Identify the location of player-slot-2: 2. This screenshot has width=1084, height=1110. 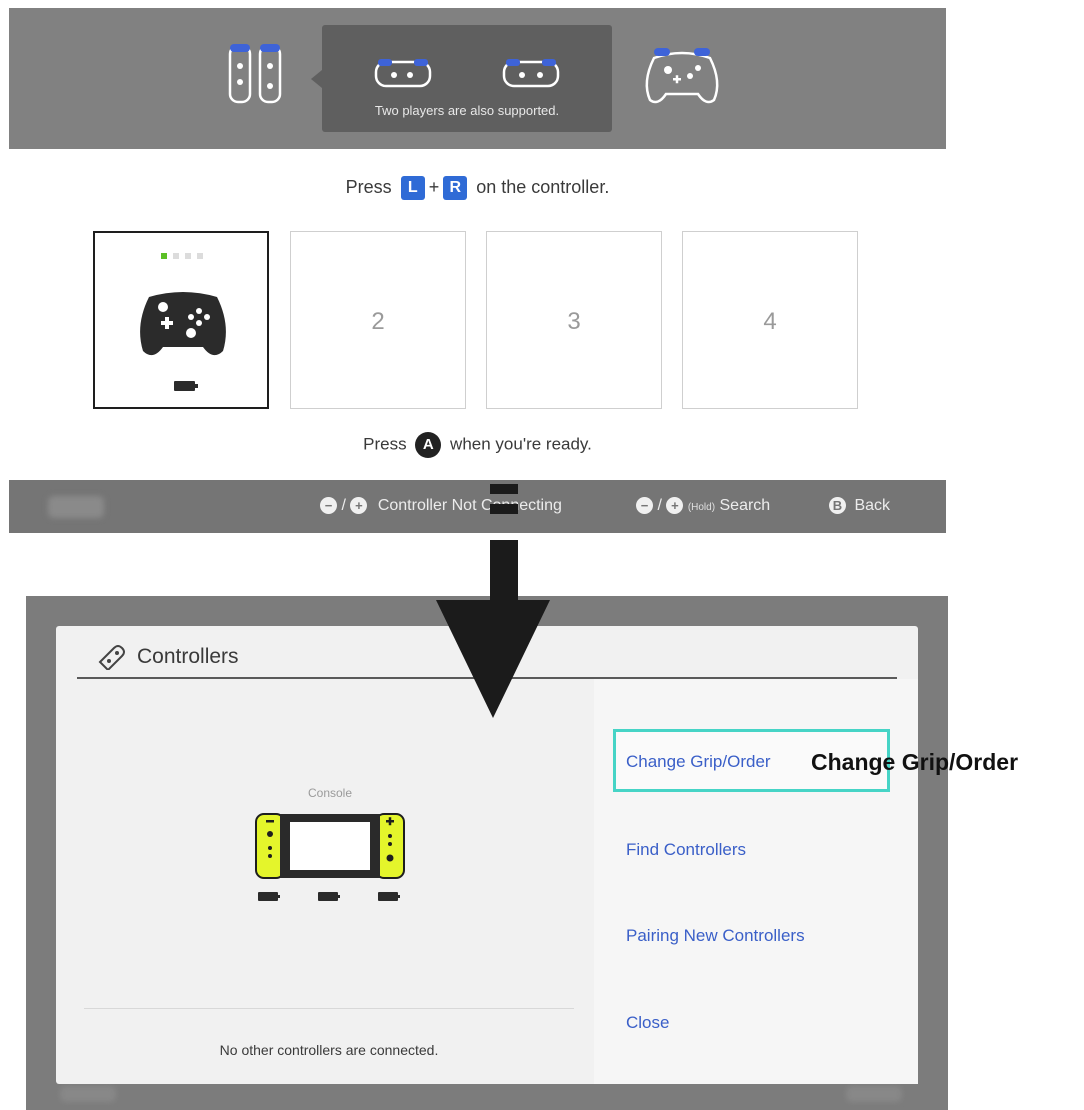
(378, 320).